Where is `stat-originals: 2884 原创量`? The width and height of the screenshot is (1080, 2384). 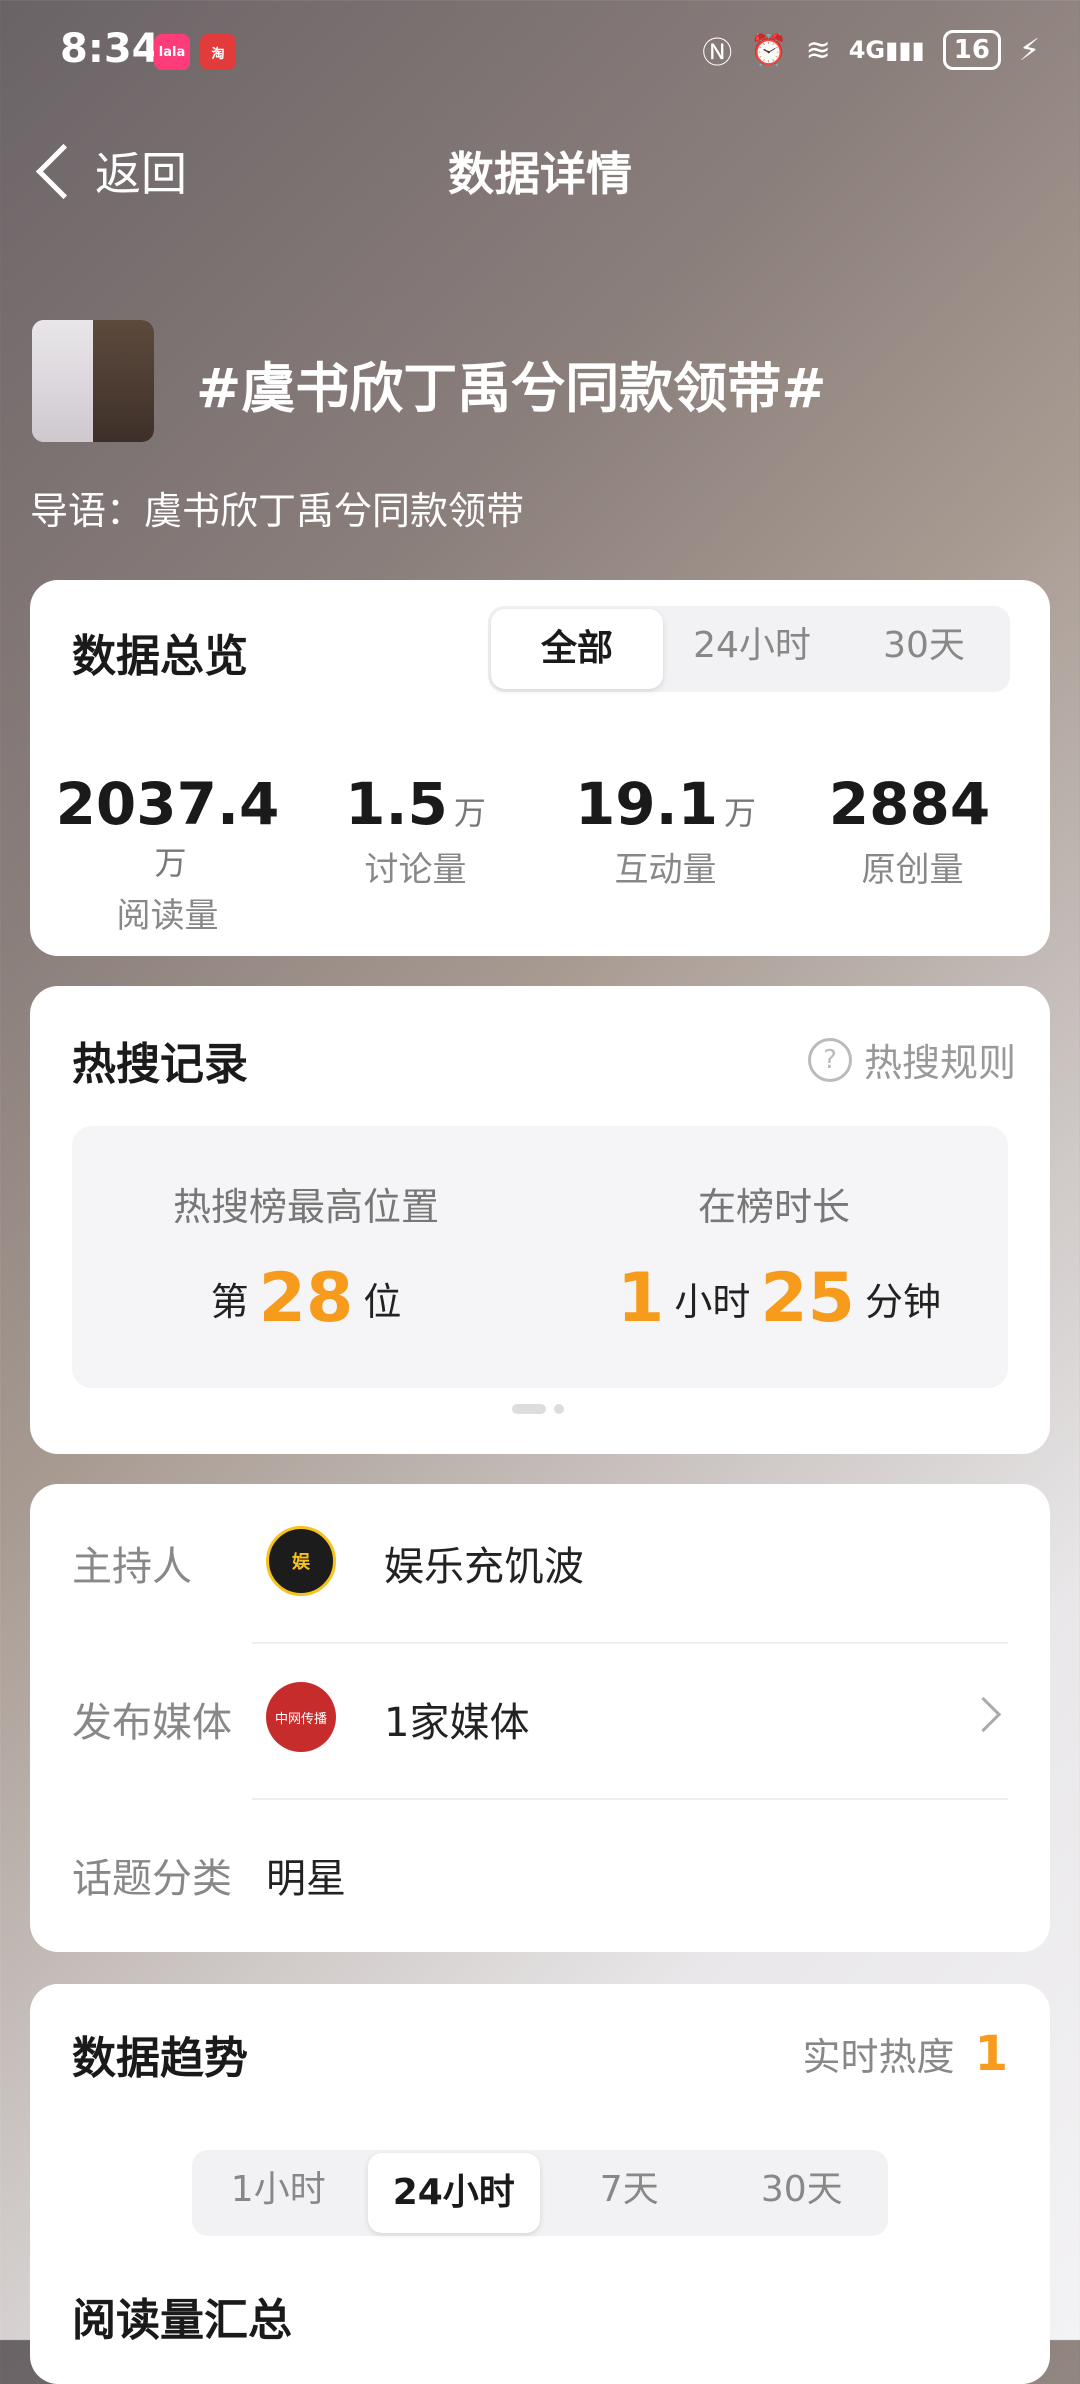 stat-originals: 2884 原创量 is located at coordinates (912, 830).